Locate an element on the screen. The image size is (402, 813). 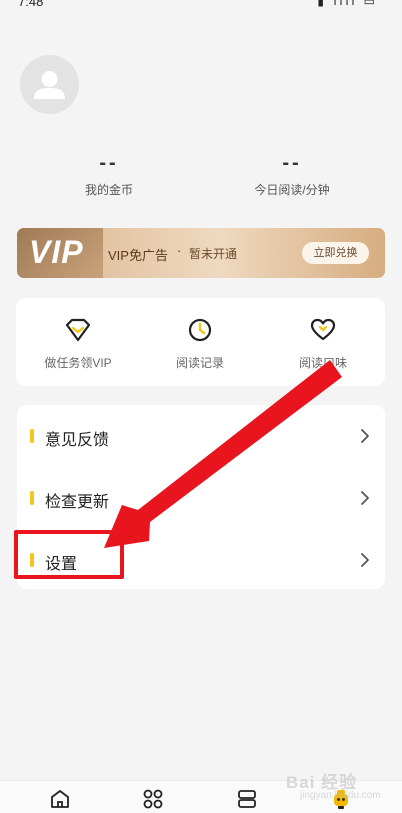
heart-icon is located at coordinates (323, 329).